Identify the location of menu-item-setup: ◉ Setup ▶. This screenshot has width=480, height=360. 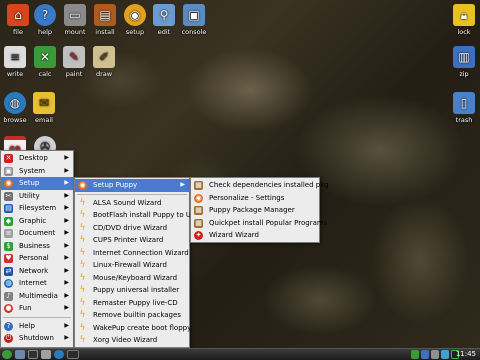
(37, 183).